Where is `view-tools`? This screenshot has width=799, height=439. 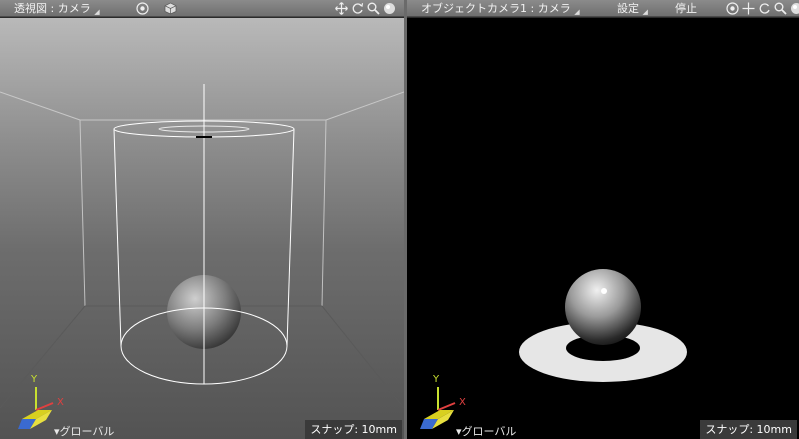 view-tools is located at coordinates (365, 8).